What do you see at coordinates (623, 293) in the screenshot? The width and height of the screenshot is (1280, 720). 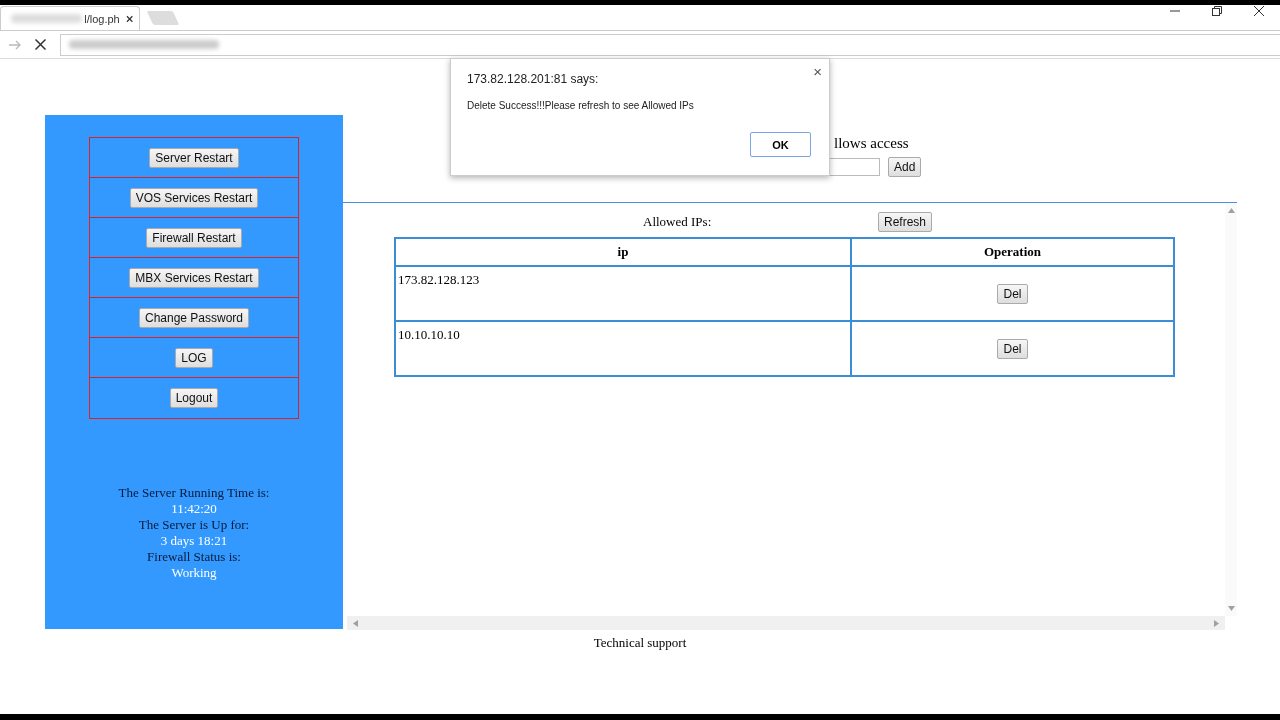 I see `ip-cell: 173.82.128.123` at bounding box center [623, 293].